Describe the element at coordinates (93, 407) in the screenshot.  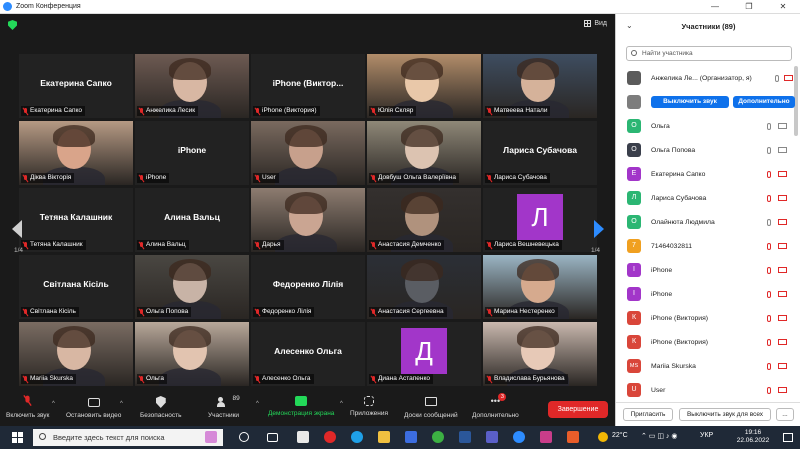
I see `stop-video-button: Остановить видео` at that location.